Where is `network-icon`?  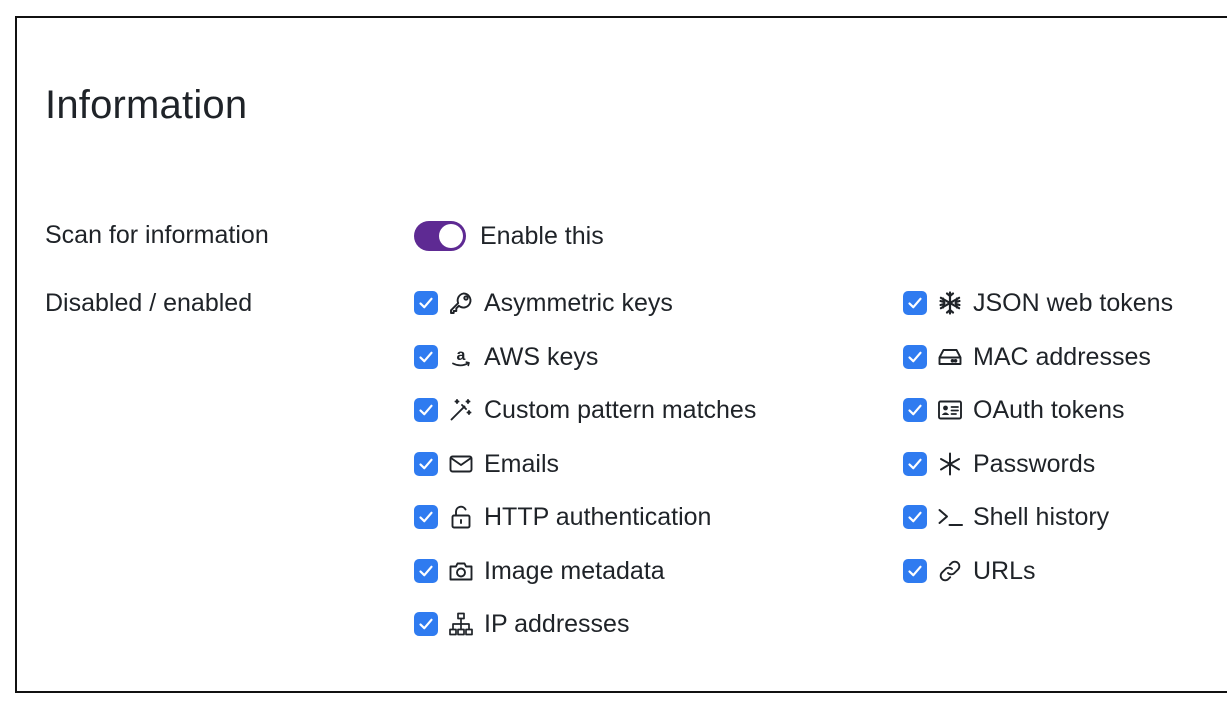 network-icon is located at coordinates (461, 624).